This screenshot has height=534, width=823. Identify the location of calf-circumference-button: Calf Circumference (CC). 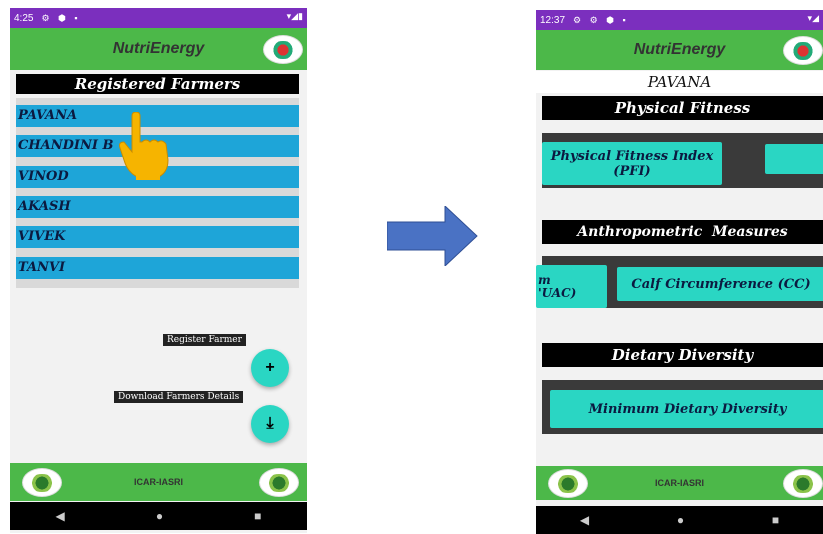
(720, 284).